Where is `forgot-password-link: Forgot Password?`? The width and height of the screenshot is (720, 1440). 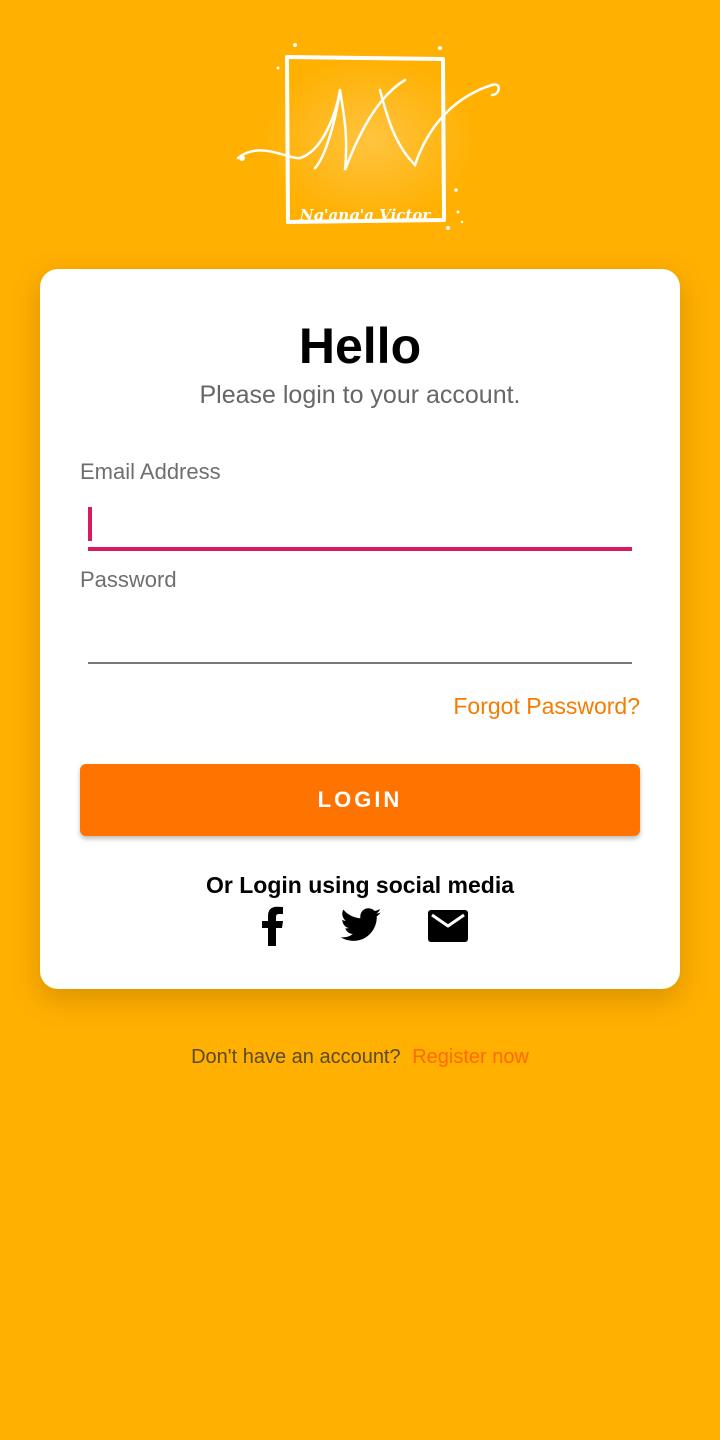
forgot-password-link: Forgot Password? is located at coordinates (546, 706).